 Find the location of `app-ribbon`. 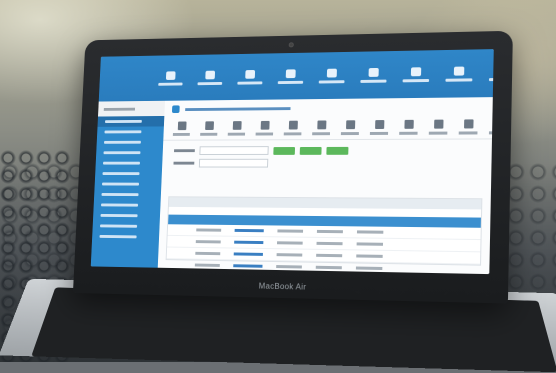

app-ribbon is located at coordinates (296, 75).